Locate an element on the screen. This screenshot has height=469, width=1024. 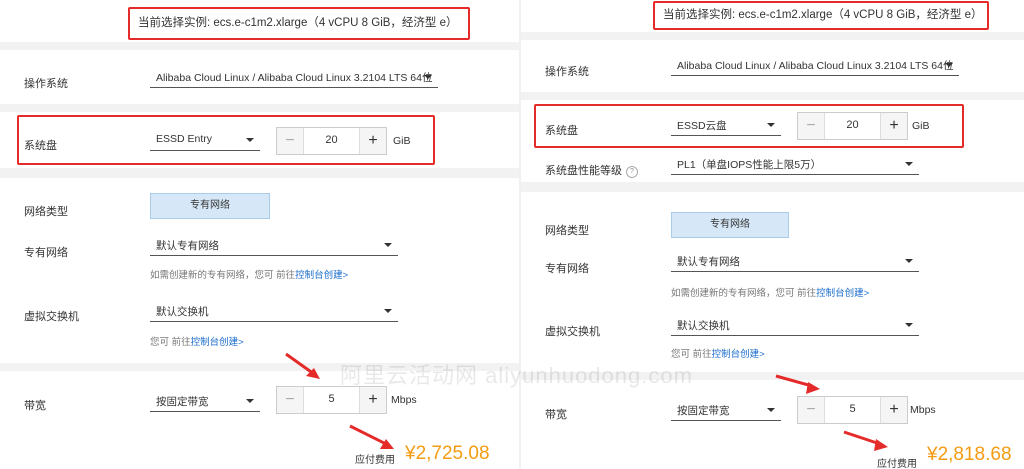
disk-type-select: ESSD Entry is located at coordinates (205, 140).